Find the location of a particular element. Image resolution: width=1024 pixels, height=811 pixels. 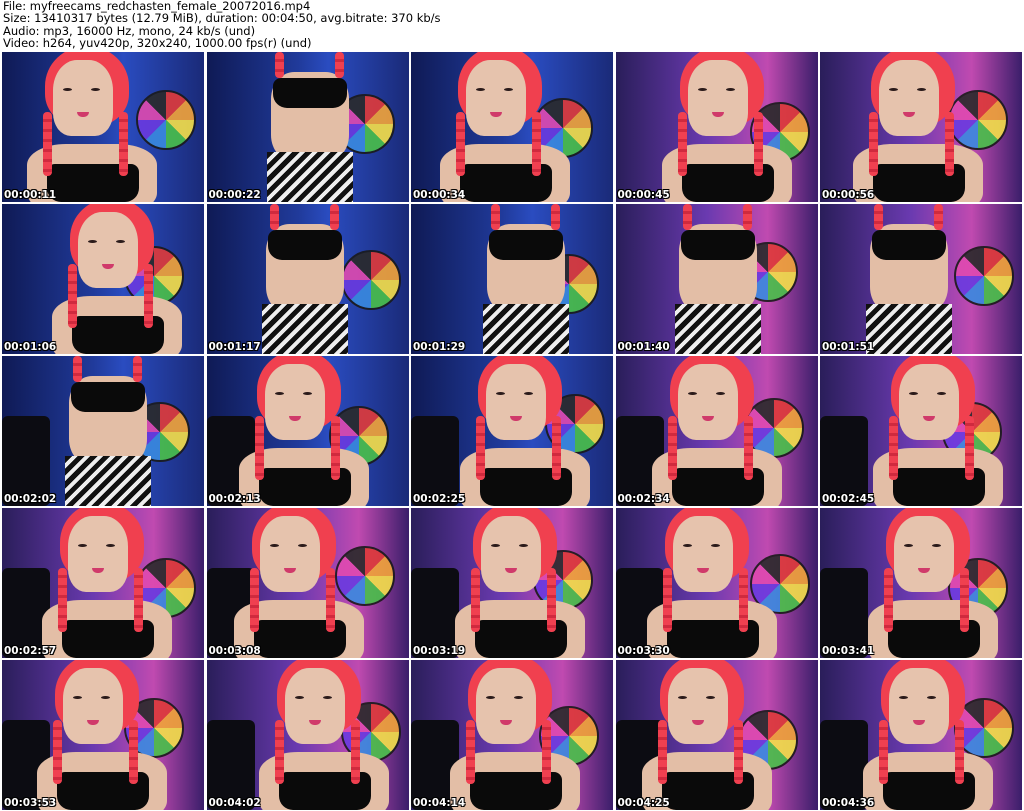

video-thumbnail: 00:02:57 is located at coordinates (103, 583).